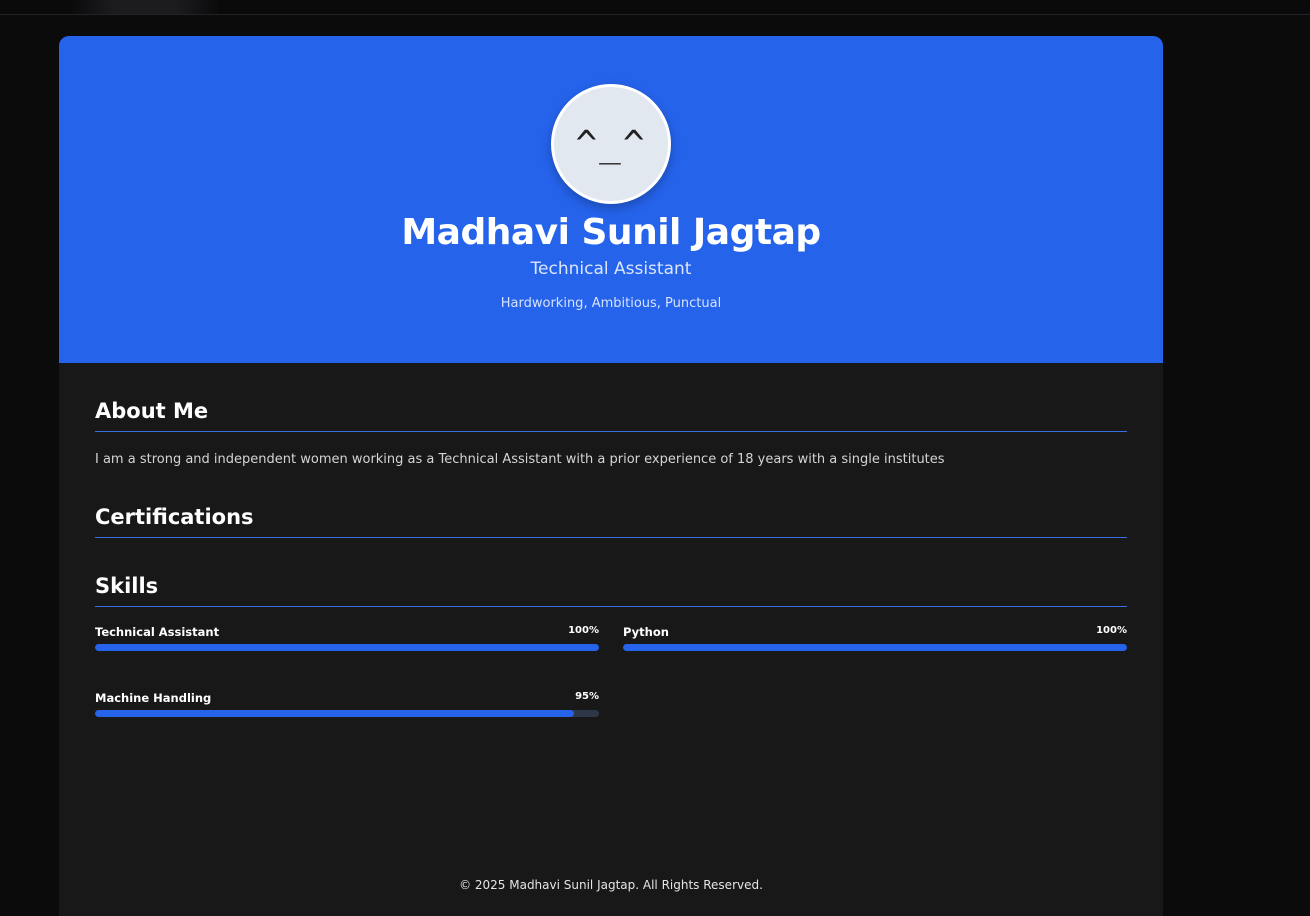 The height and width of the screenshot is (916, 1310). What do you see at coordinates (611, 415) in the screenshot?
I see `about-title: About Me` at bounding box center [611, 415].